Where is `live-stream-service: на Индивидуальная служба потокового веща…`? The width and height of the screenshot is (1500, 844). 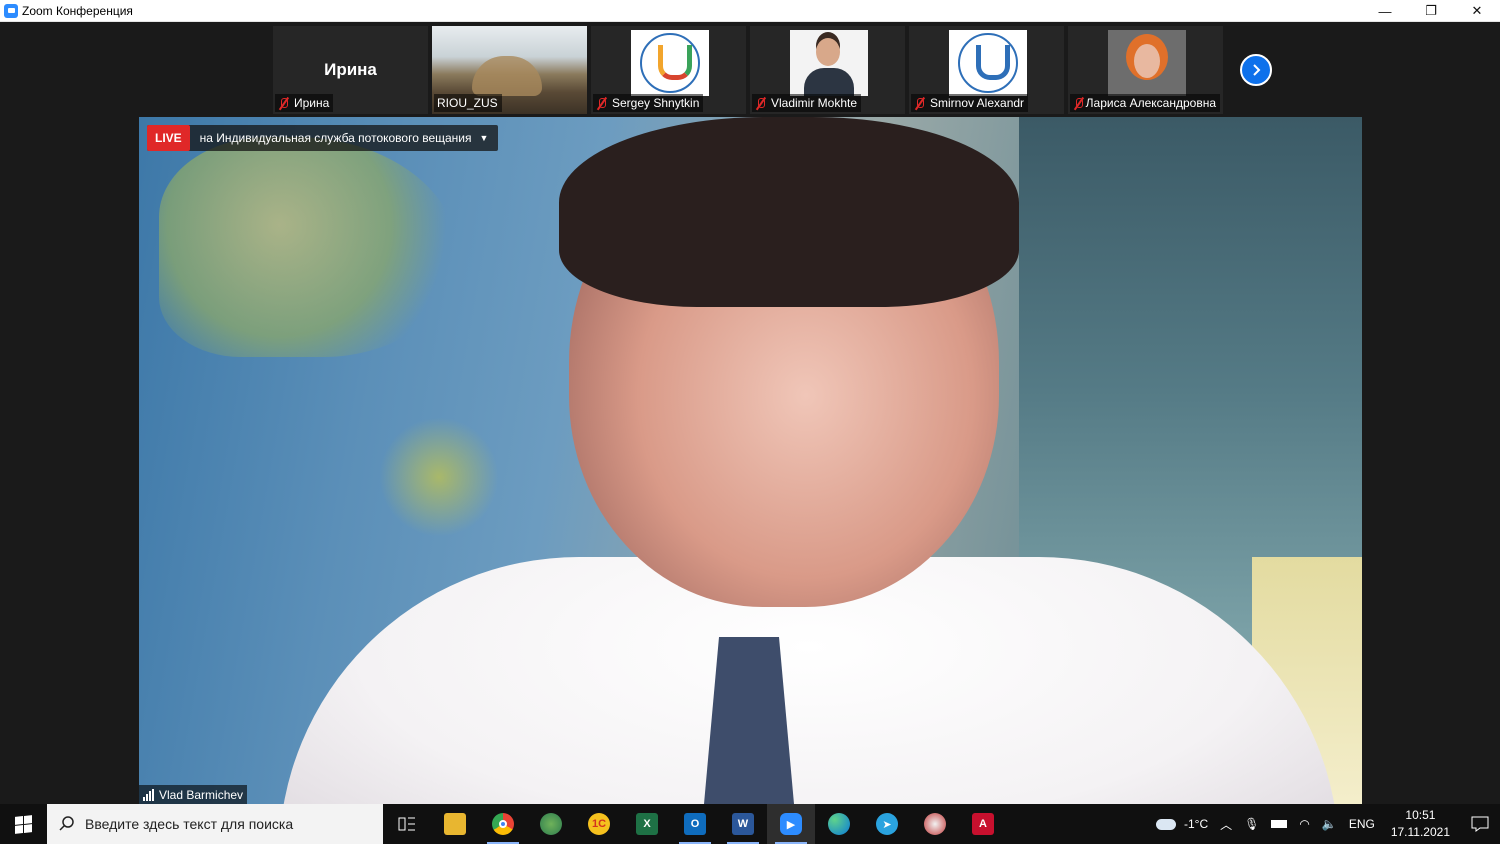
live-stream-service: на Индивидуальная служба потокового веща… is located at coordinates (335, 138).